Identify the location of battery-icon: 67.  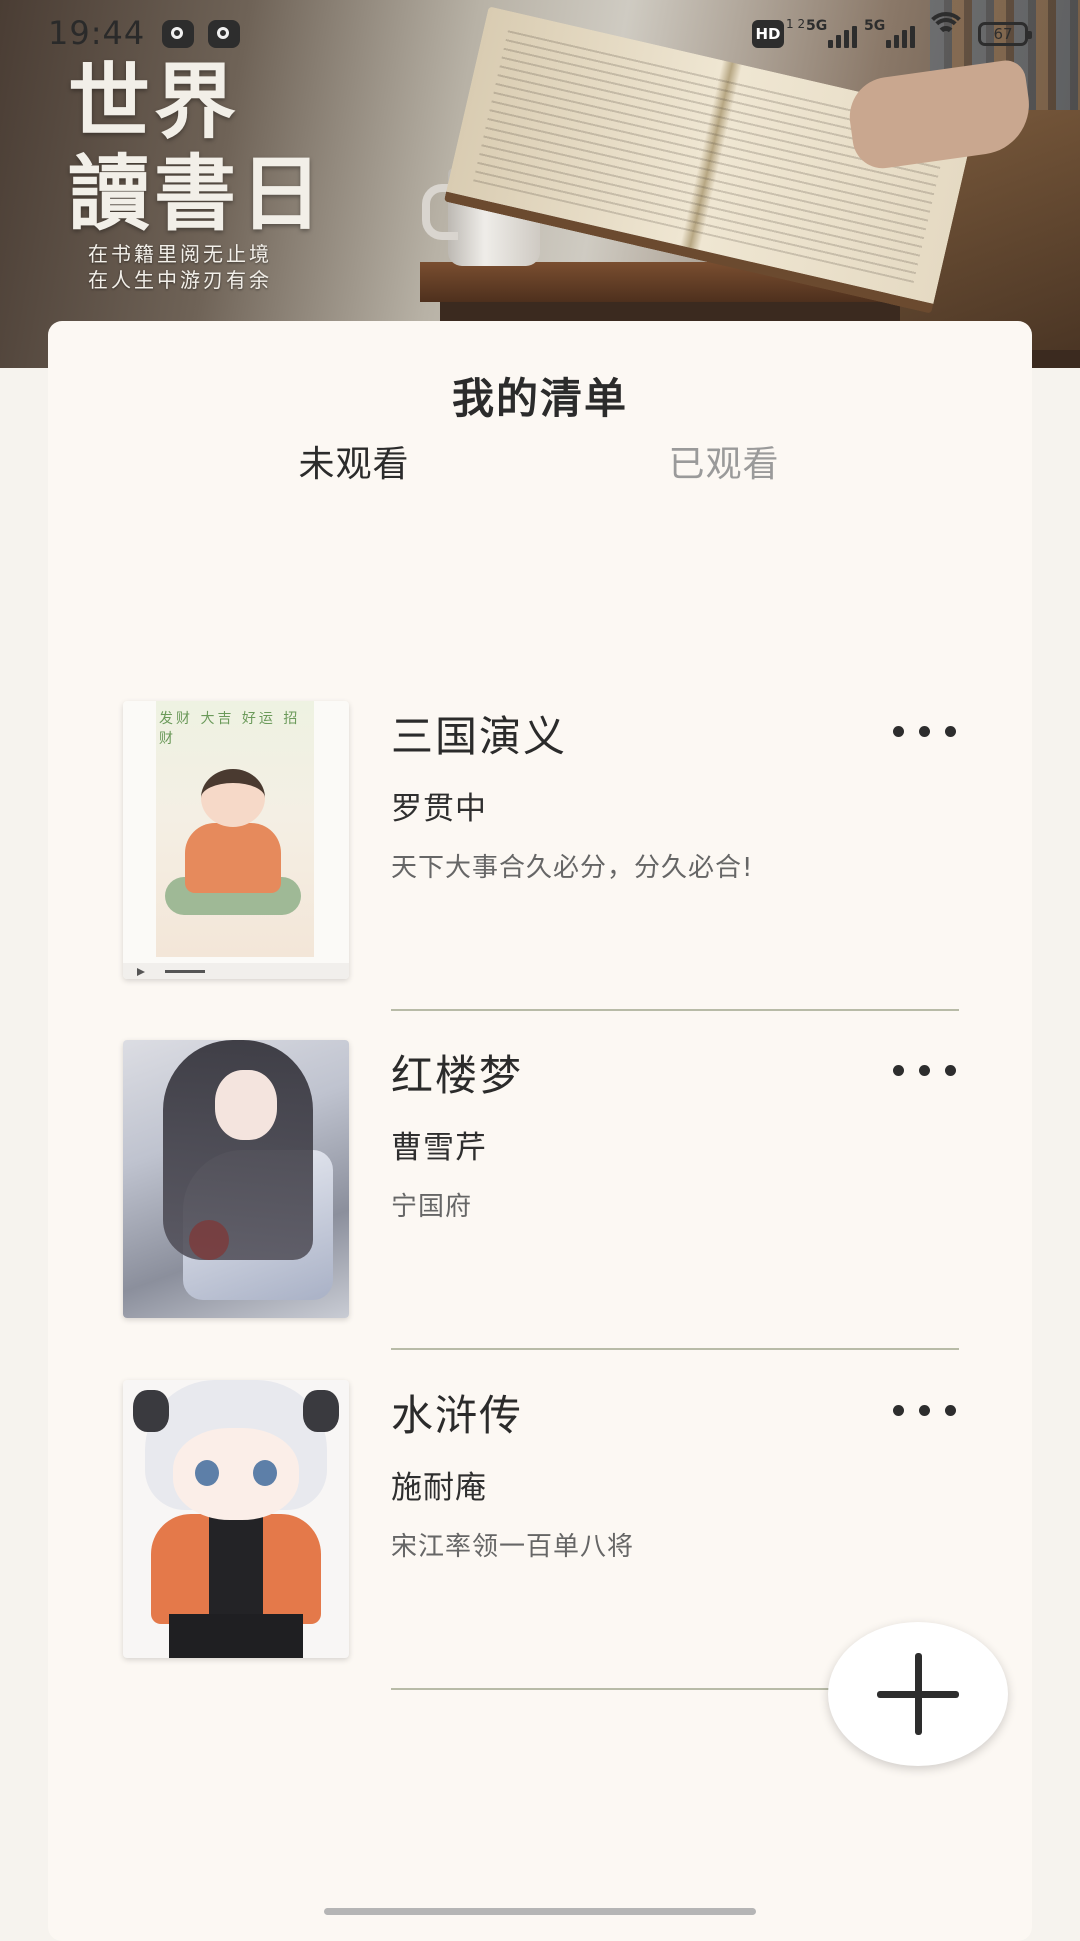
(1005, 34).